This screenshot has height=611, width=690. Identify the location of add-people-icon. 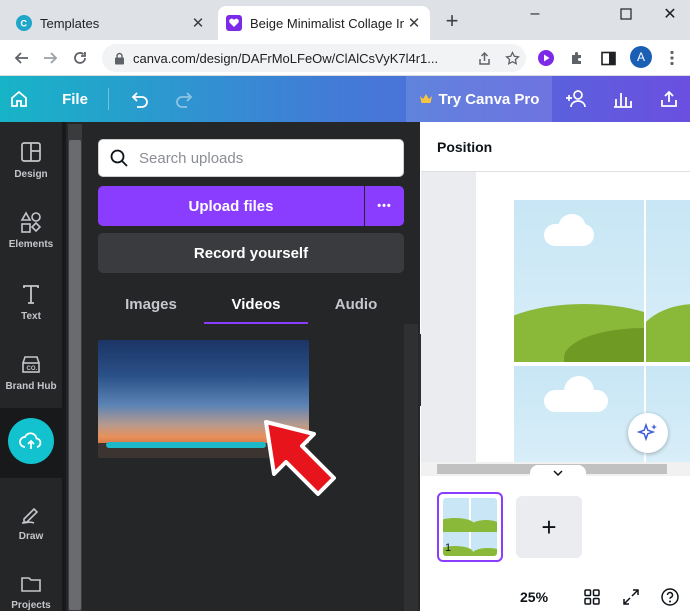
(576, 99).